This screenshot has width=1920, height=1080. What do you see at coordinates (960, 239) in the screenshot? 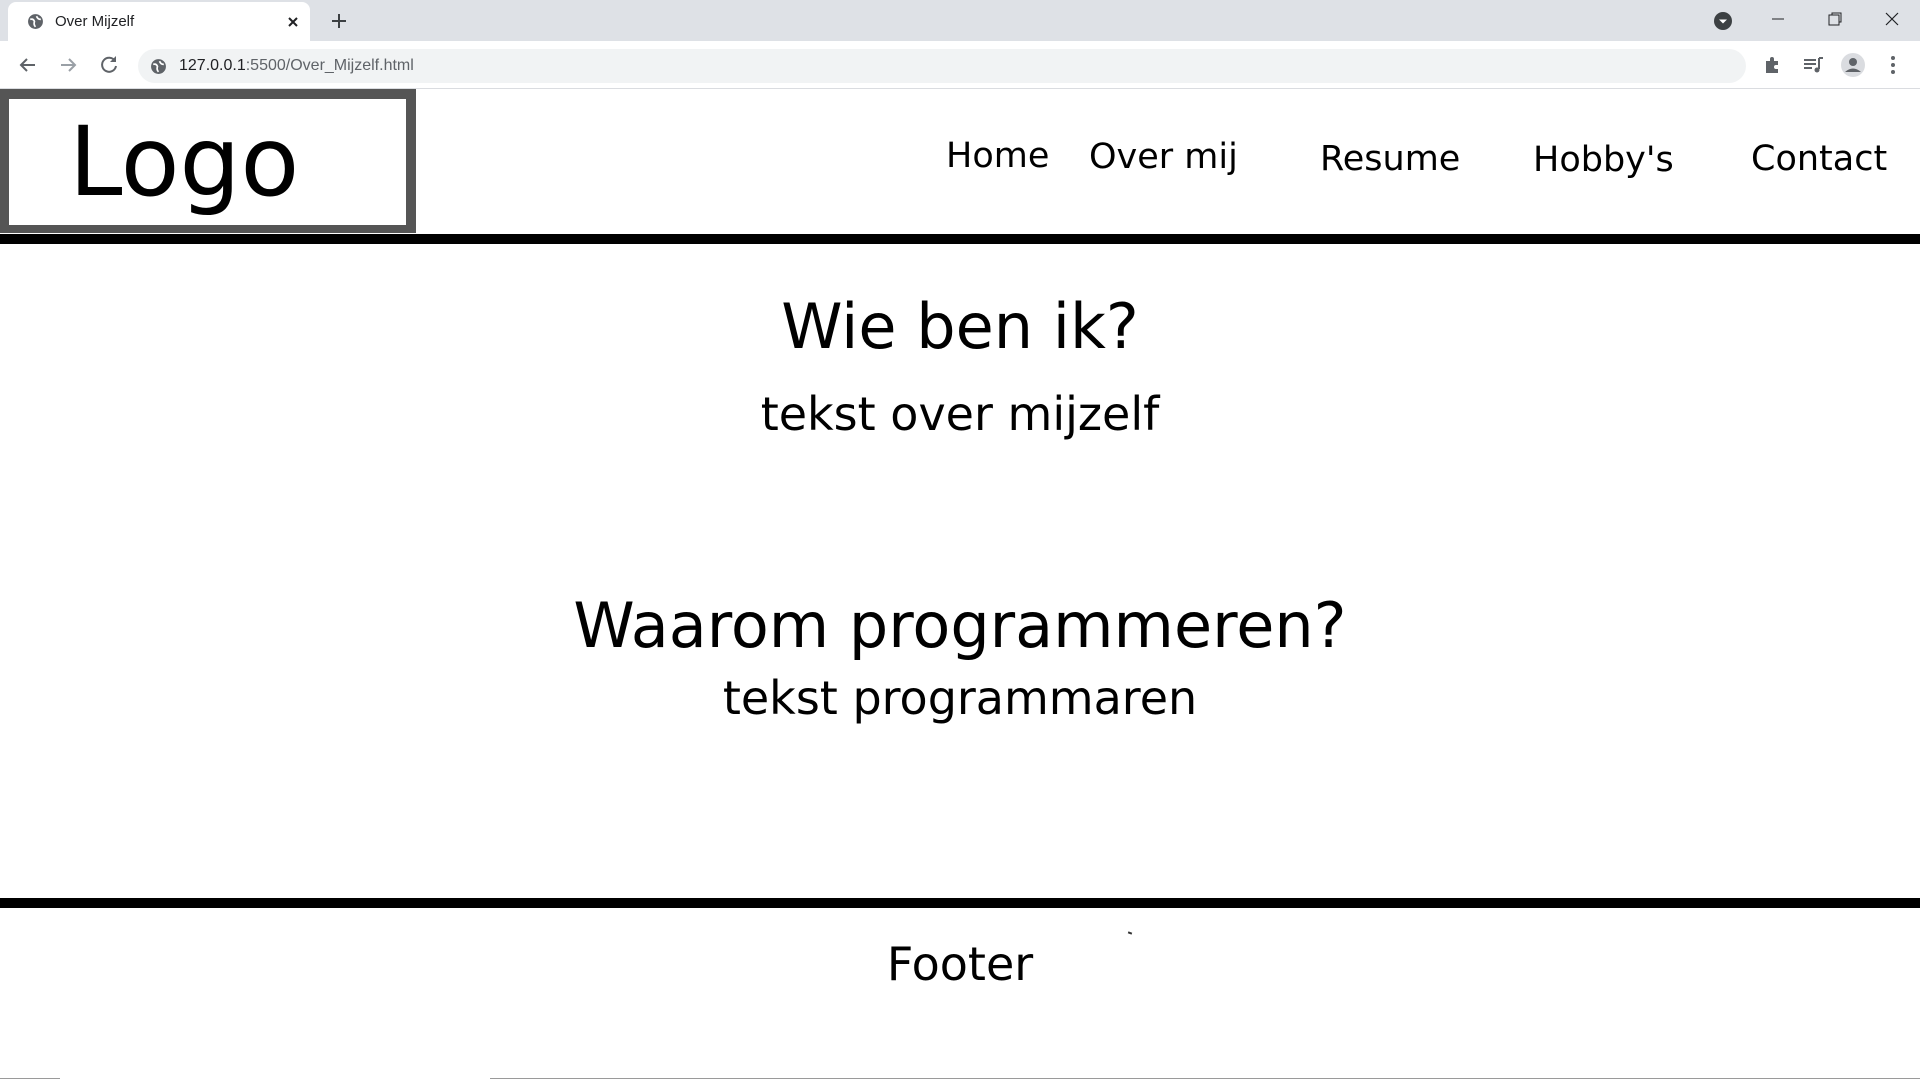
I see `header-divider` at bounding box center [960, 239].